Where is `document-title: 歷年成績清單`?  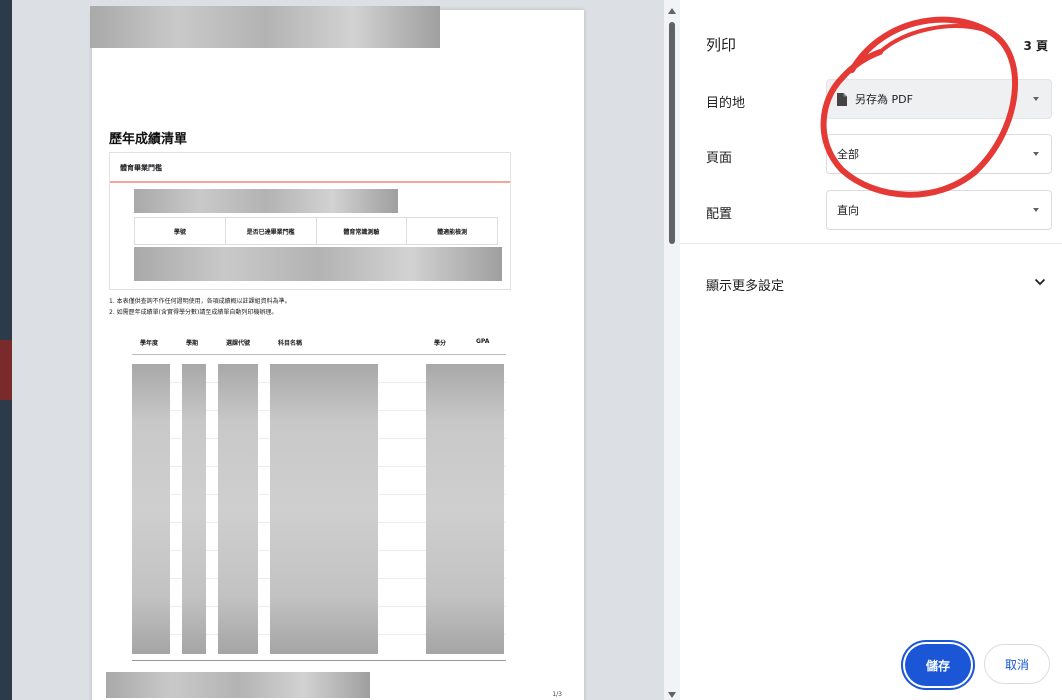 document-title: 歷年成績清單 is located at coordinates (148, 139).